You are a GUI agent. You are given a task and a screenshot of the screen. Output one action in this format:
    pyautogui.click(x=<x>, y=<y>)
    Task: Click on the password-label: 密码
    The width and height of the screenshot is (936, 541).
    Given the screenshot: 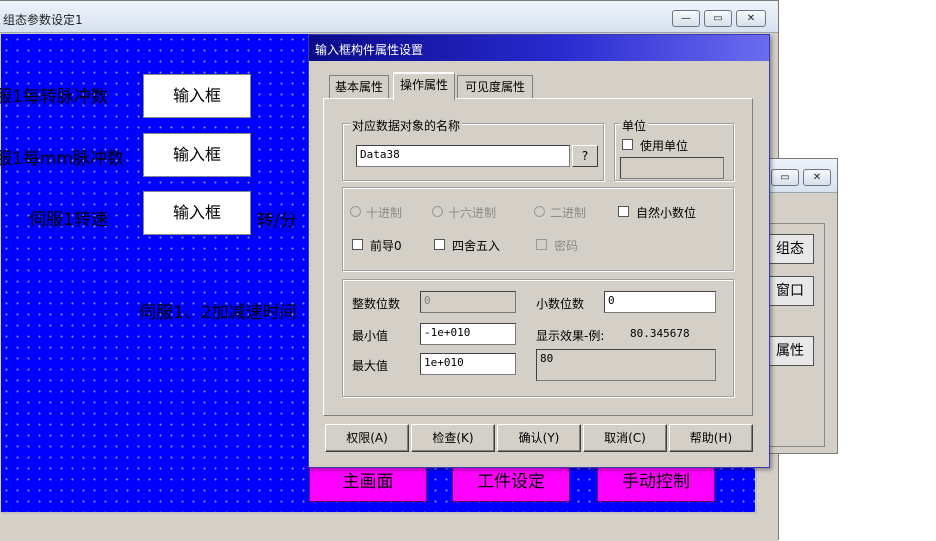 What is the action you would take?
    pyautogui.click(x=566, y=246)
    